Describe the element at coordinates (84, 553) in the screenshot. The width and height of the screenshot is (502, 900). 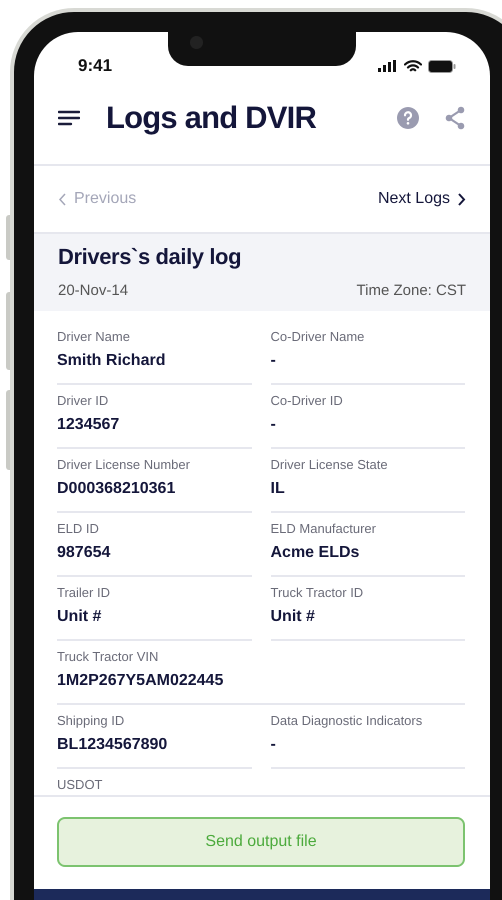
I see `field-value: 987654` at that location.